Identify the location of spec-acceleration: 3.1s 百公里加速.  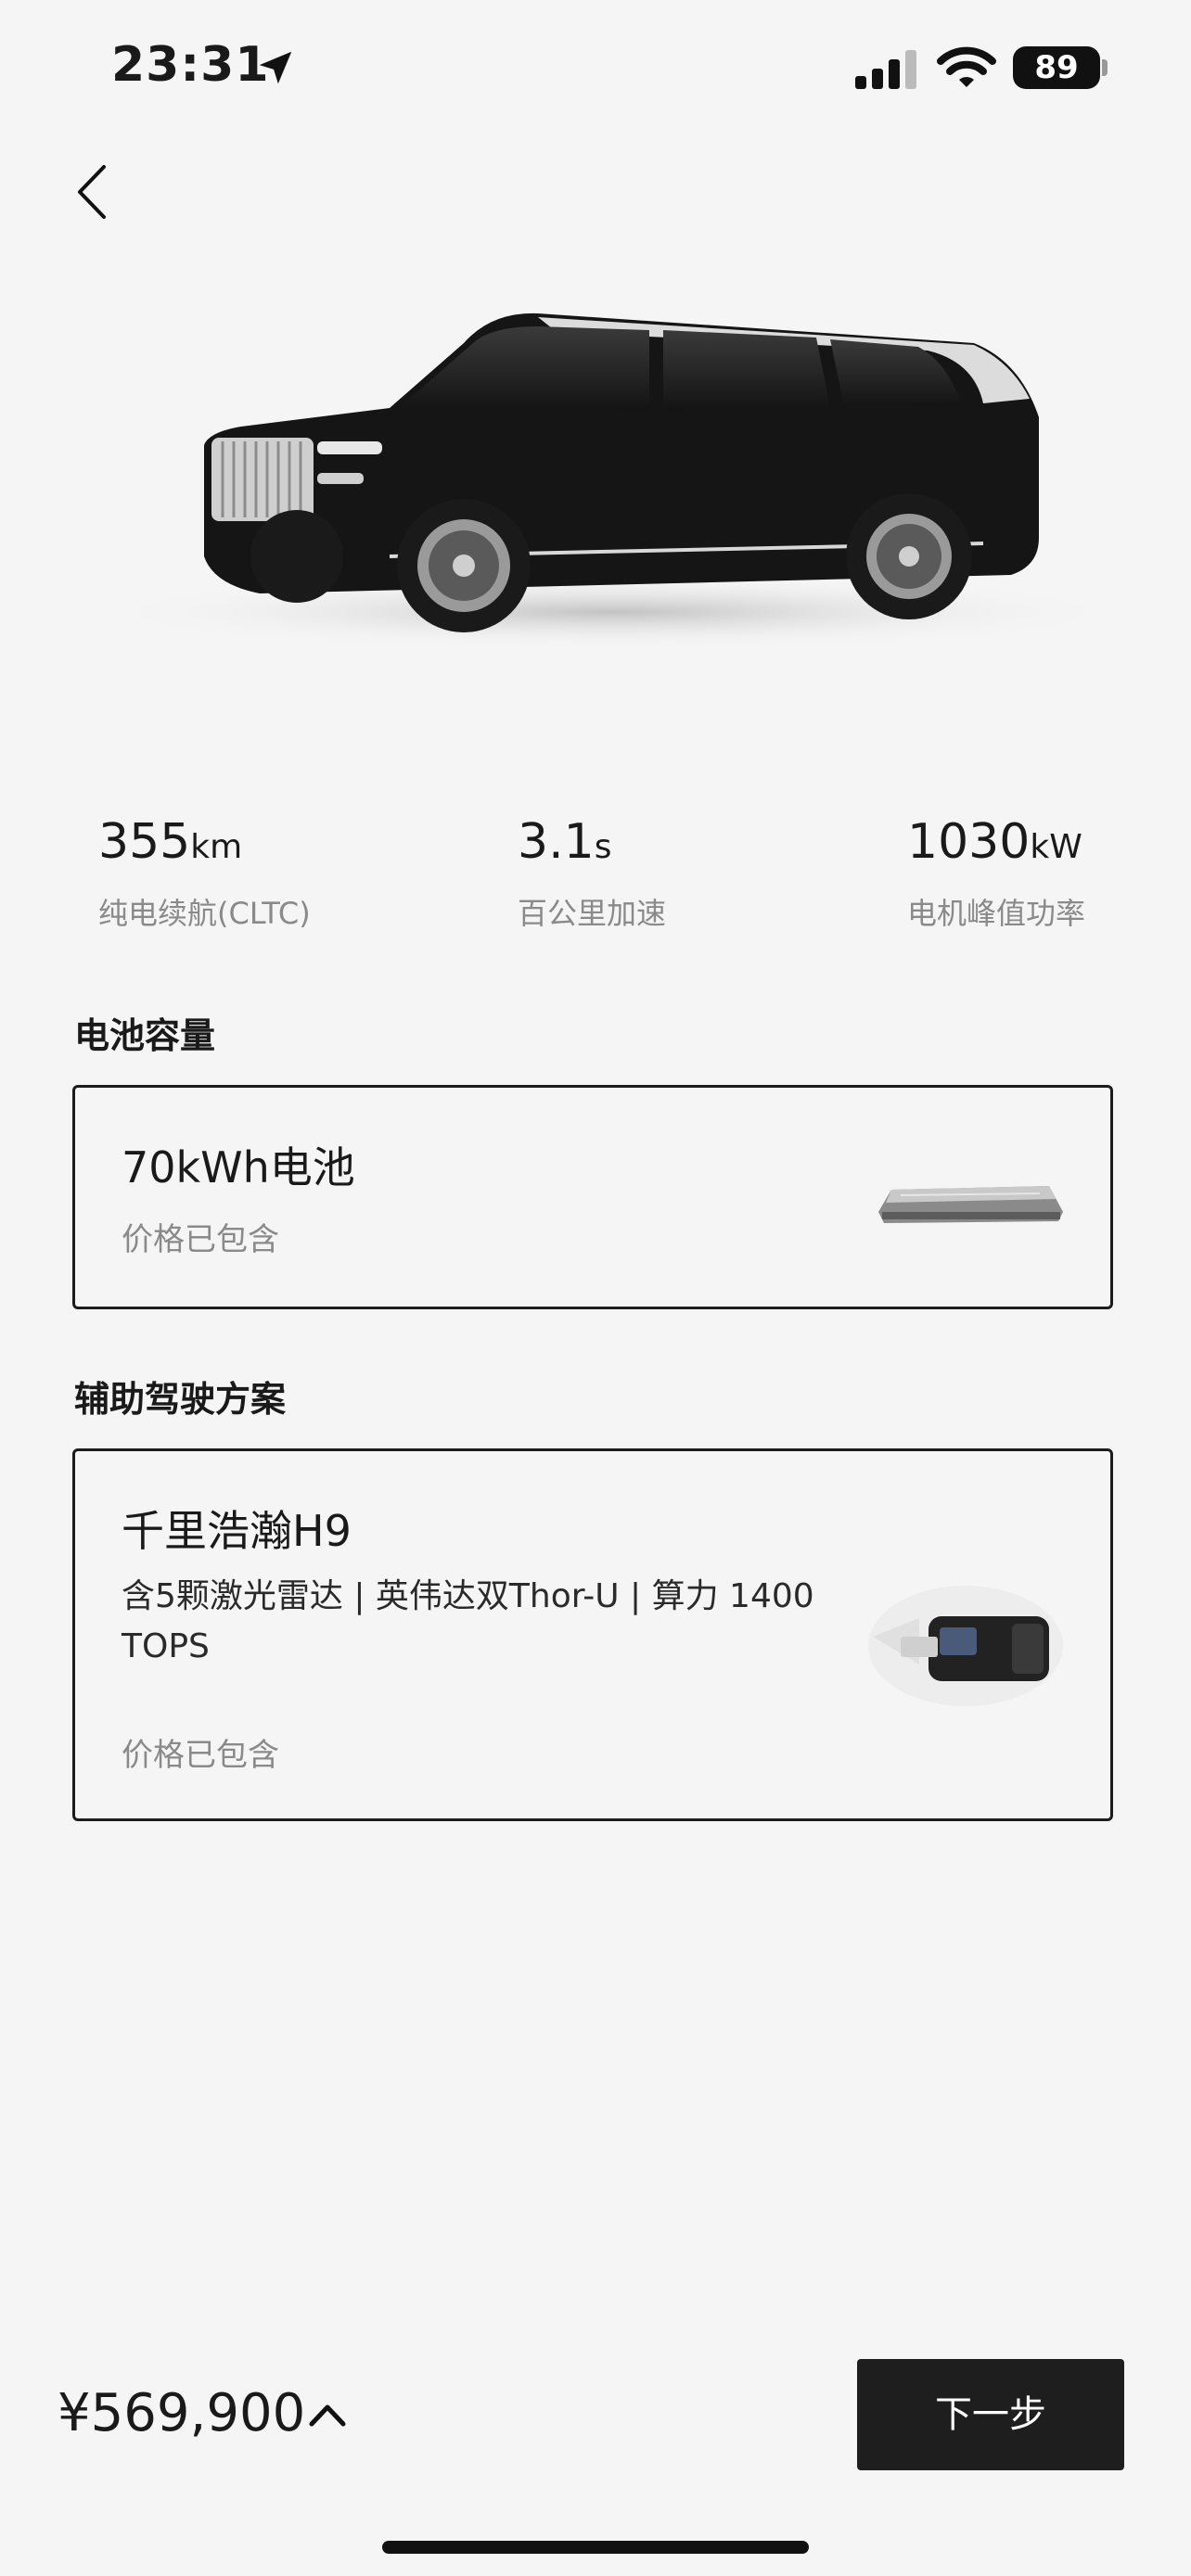
(592, 873).